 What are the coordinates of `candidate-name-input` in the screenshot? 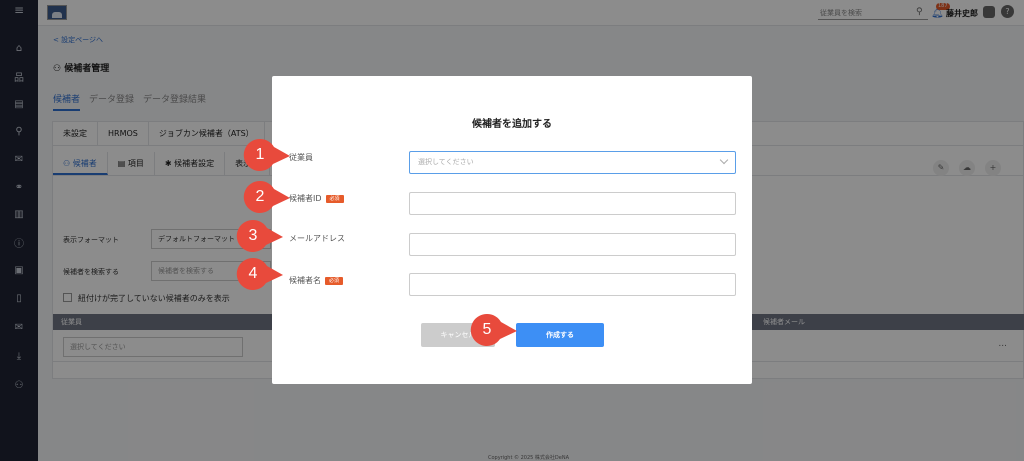 It's located at (572, 284).